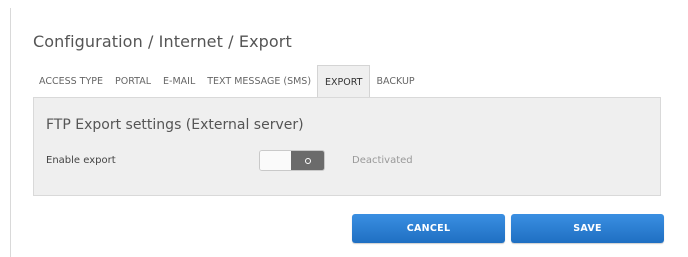  Describe the element at coordinates (162, 41) in the screenshot. I see `page-title: Configuration / Internet / Export` at that location.